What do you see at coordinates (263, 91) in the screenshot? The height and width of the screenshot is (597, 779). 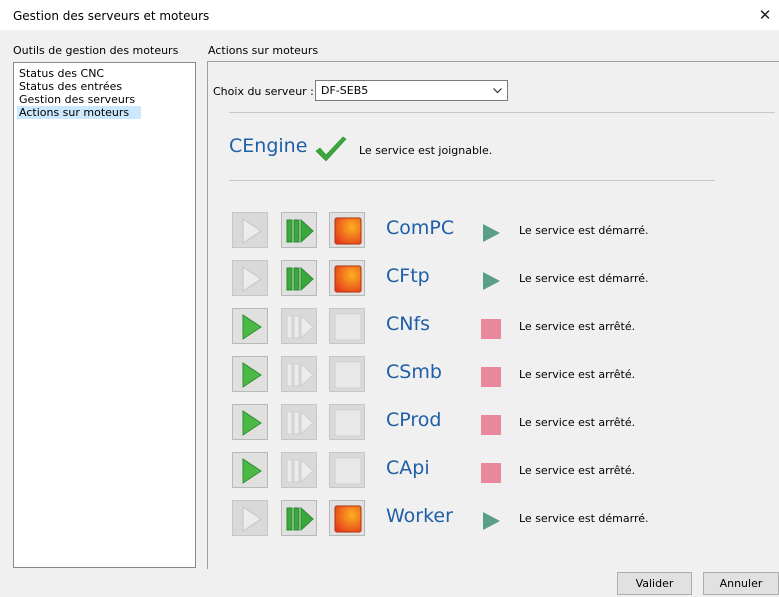 I see `server-label: Choix du serveur :` at bounding box center [263, 91].